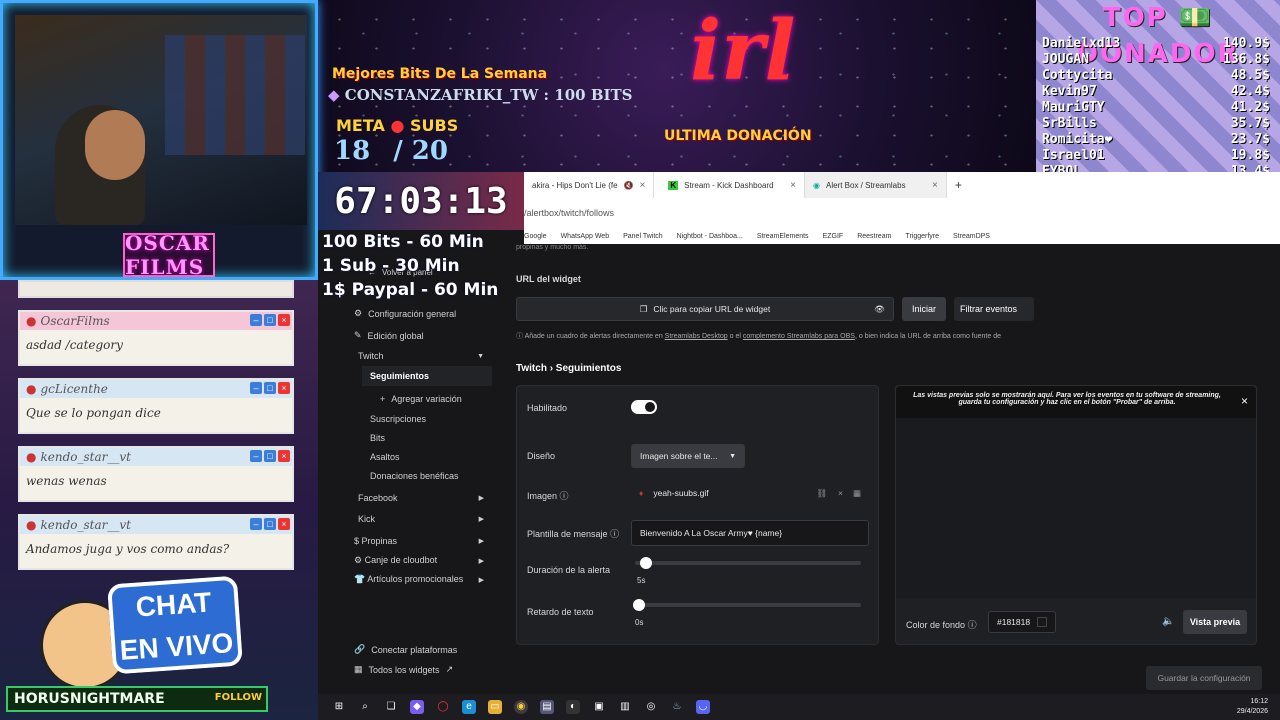 This screenshot has width=1280, height=720. What do you see at coordinates (971, 236) in the screenshot?
I see `bookmark-item: StreamDPS` at bounding box center [971, 236].